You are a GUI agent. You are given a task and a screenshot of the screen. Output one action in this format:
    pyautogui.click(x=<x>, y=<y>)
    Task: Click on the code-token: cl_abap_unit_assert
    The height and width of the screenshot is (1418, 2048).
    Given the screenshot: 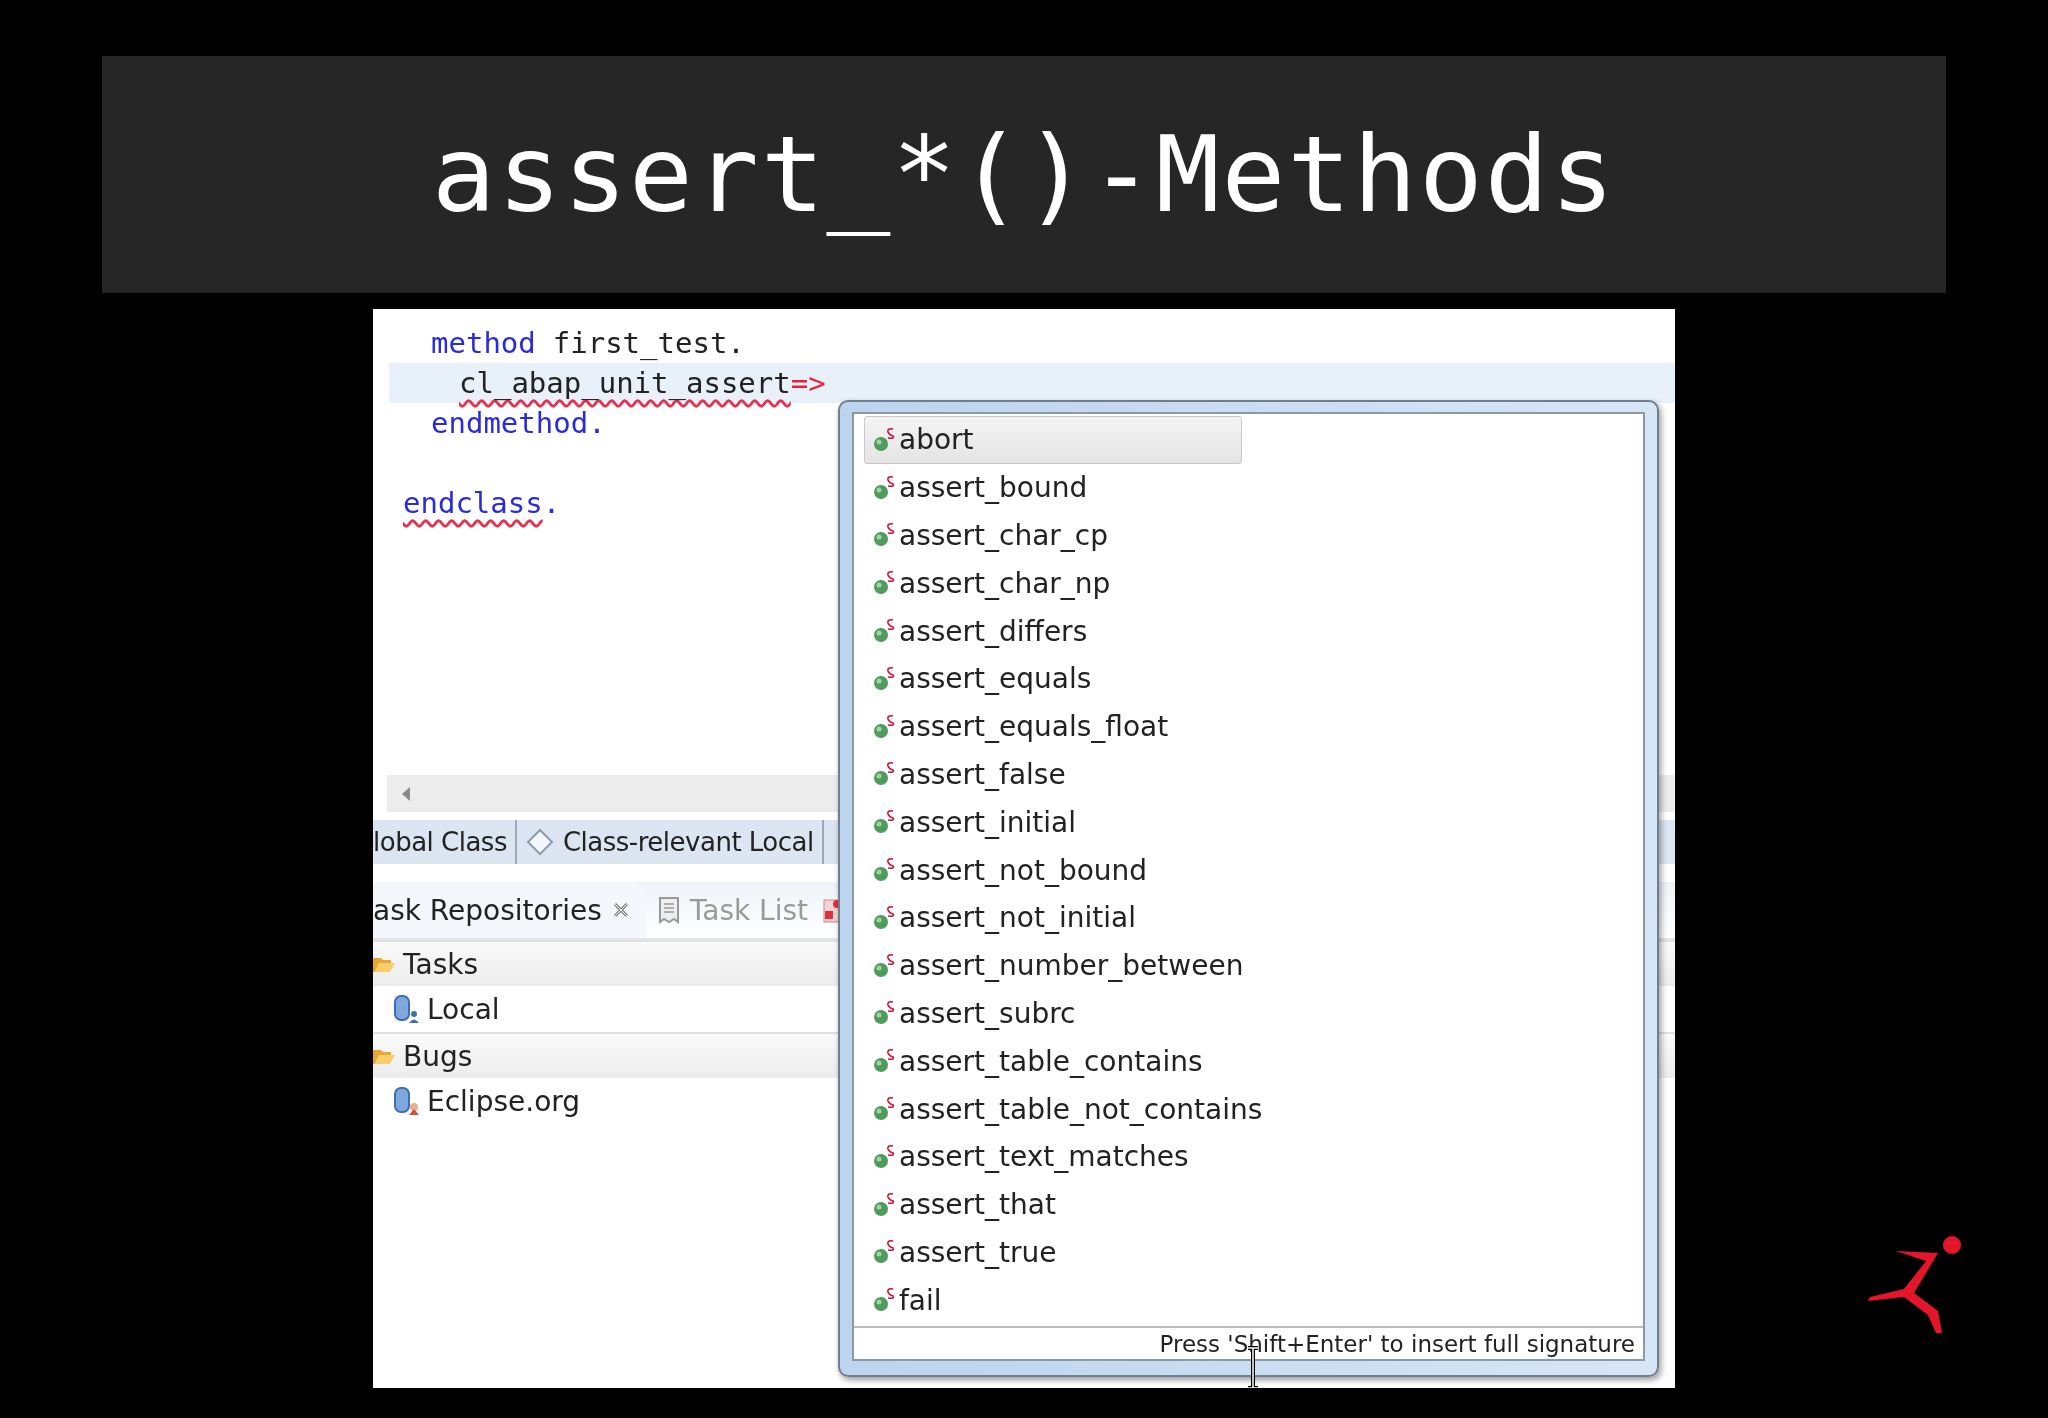 What is the action you would take?
    pyautogui.click(x=625, y=383)
    